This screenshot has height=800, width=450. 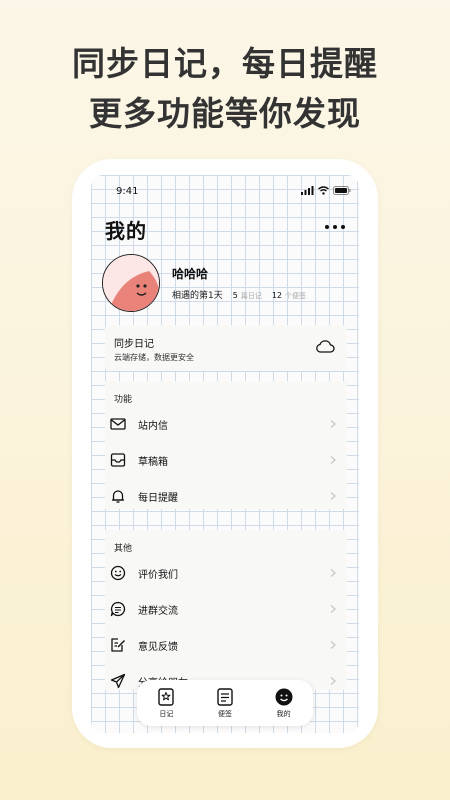 I want to click on signal-icon, so click(x=307, y=190).